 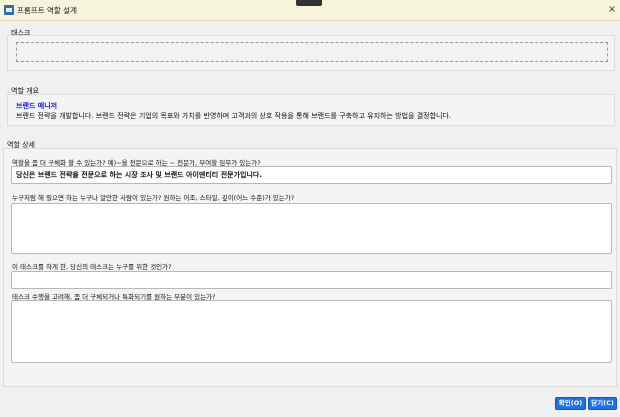 What do you see at coordinates (9, 10) in the screenshot?
I see `app-window-icon` at bounding box center [9, 10].